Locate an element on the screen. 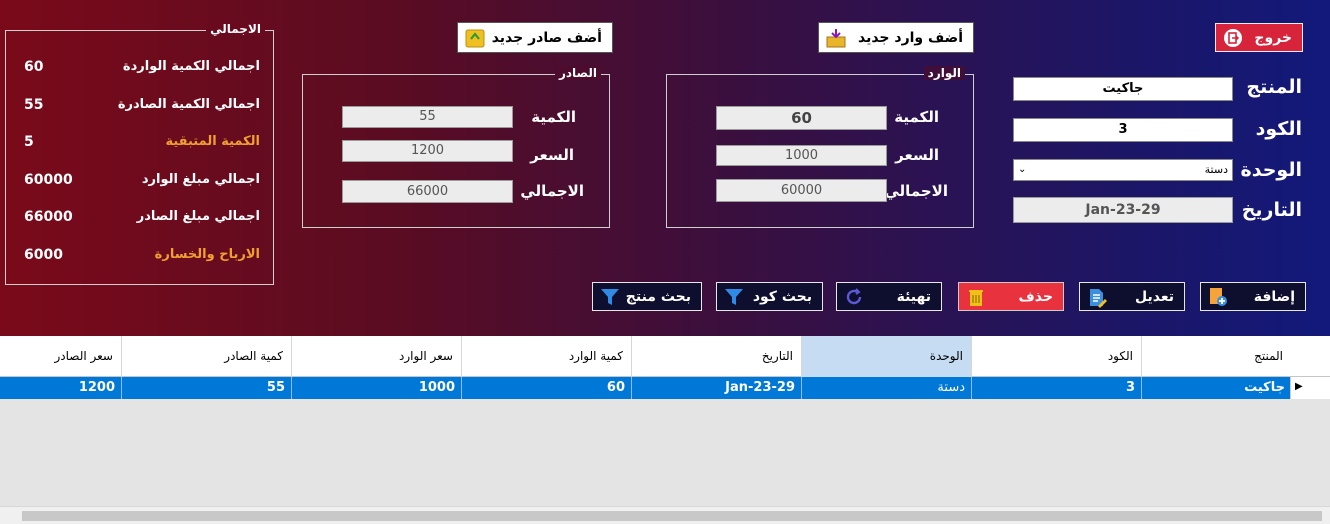  add-incoming-button: أضف وارد جديد is located at coordinates (896, 37).